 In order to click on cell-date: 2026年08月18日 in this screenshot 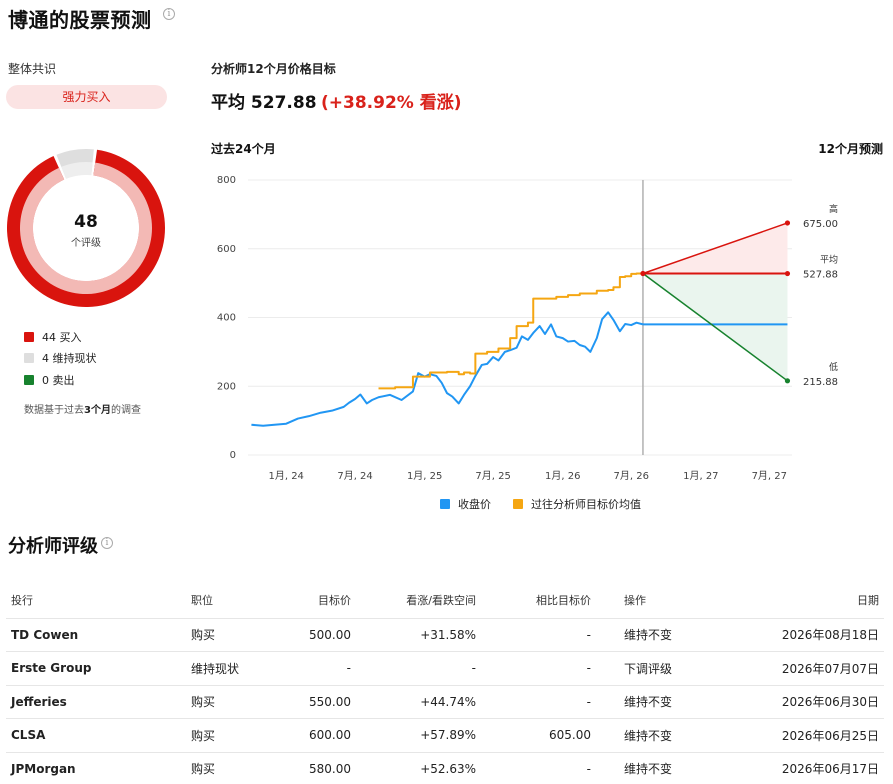, I will do `click(815, 635)`.